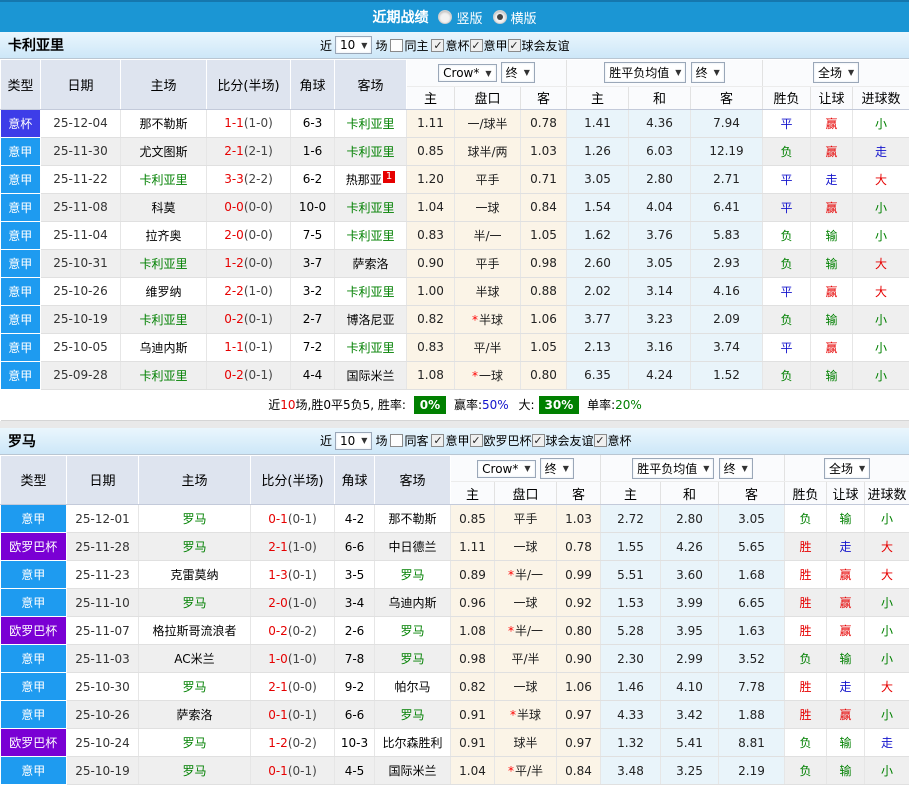 The height and width of the screenshot is (785, 909). I want to click on score-cell: 0-2(0-1), so click(249, 375).